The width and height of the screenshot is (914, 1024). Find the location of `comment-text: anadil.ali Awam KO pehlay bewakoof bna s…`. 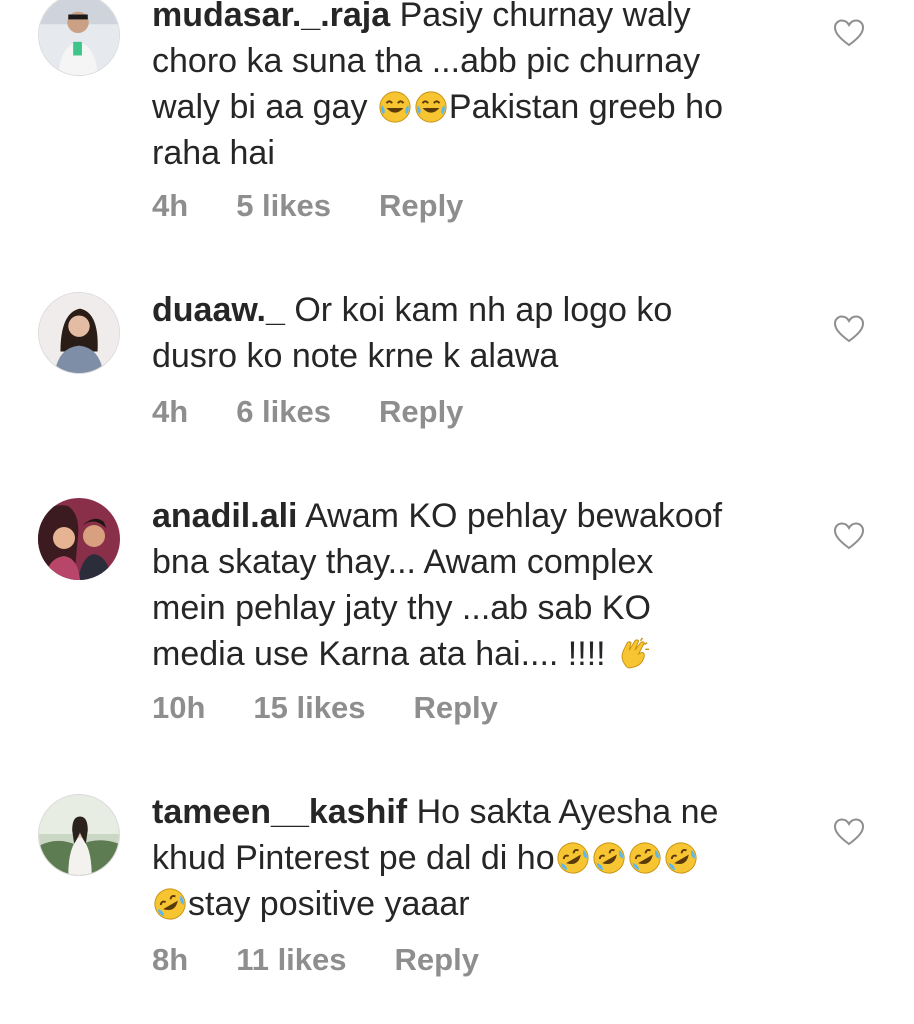

comment-text: anadil.ali Awam KO pehlay bewakoof bna s… is located at coordinates (482, 585).